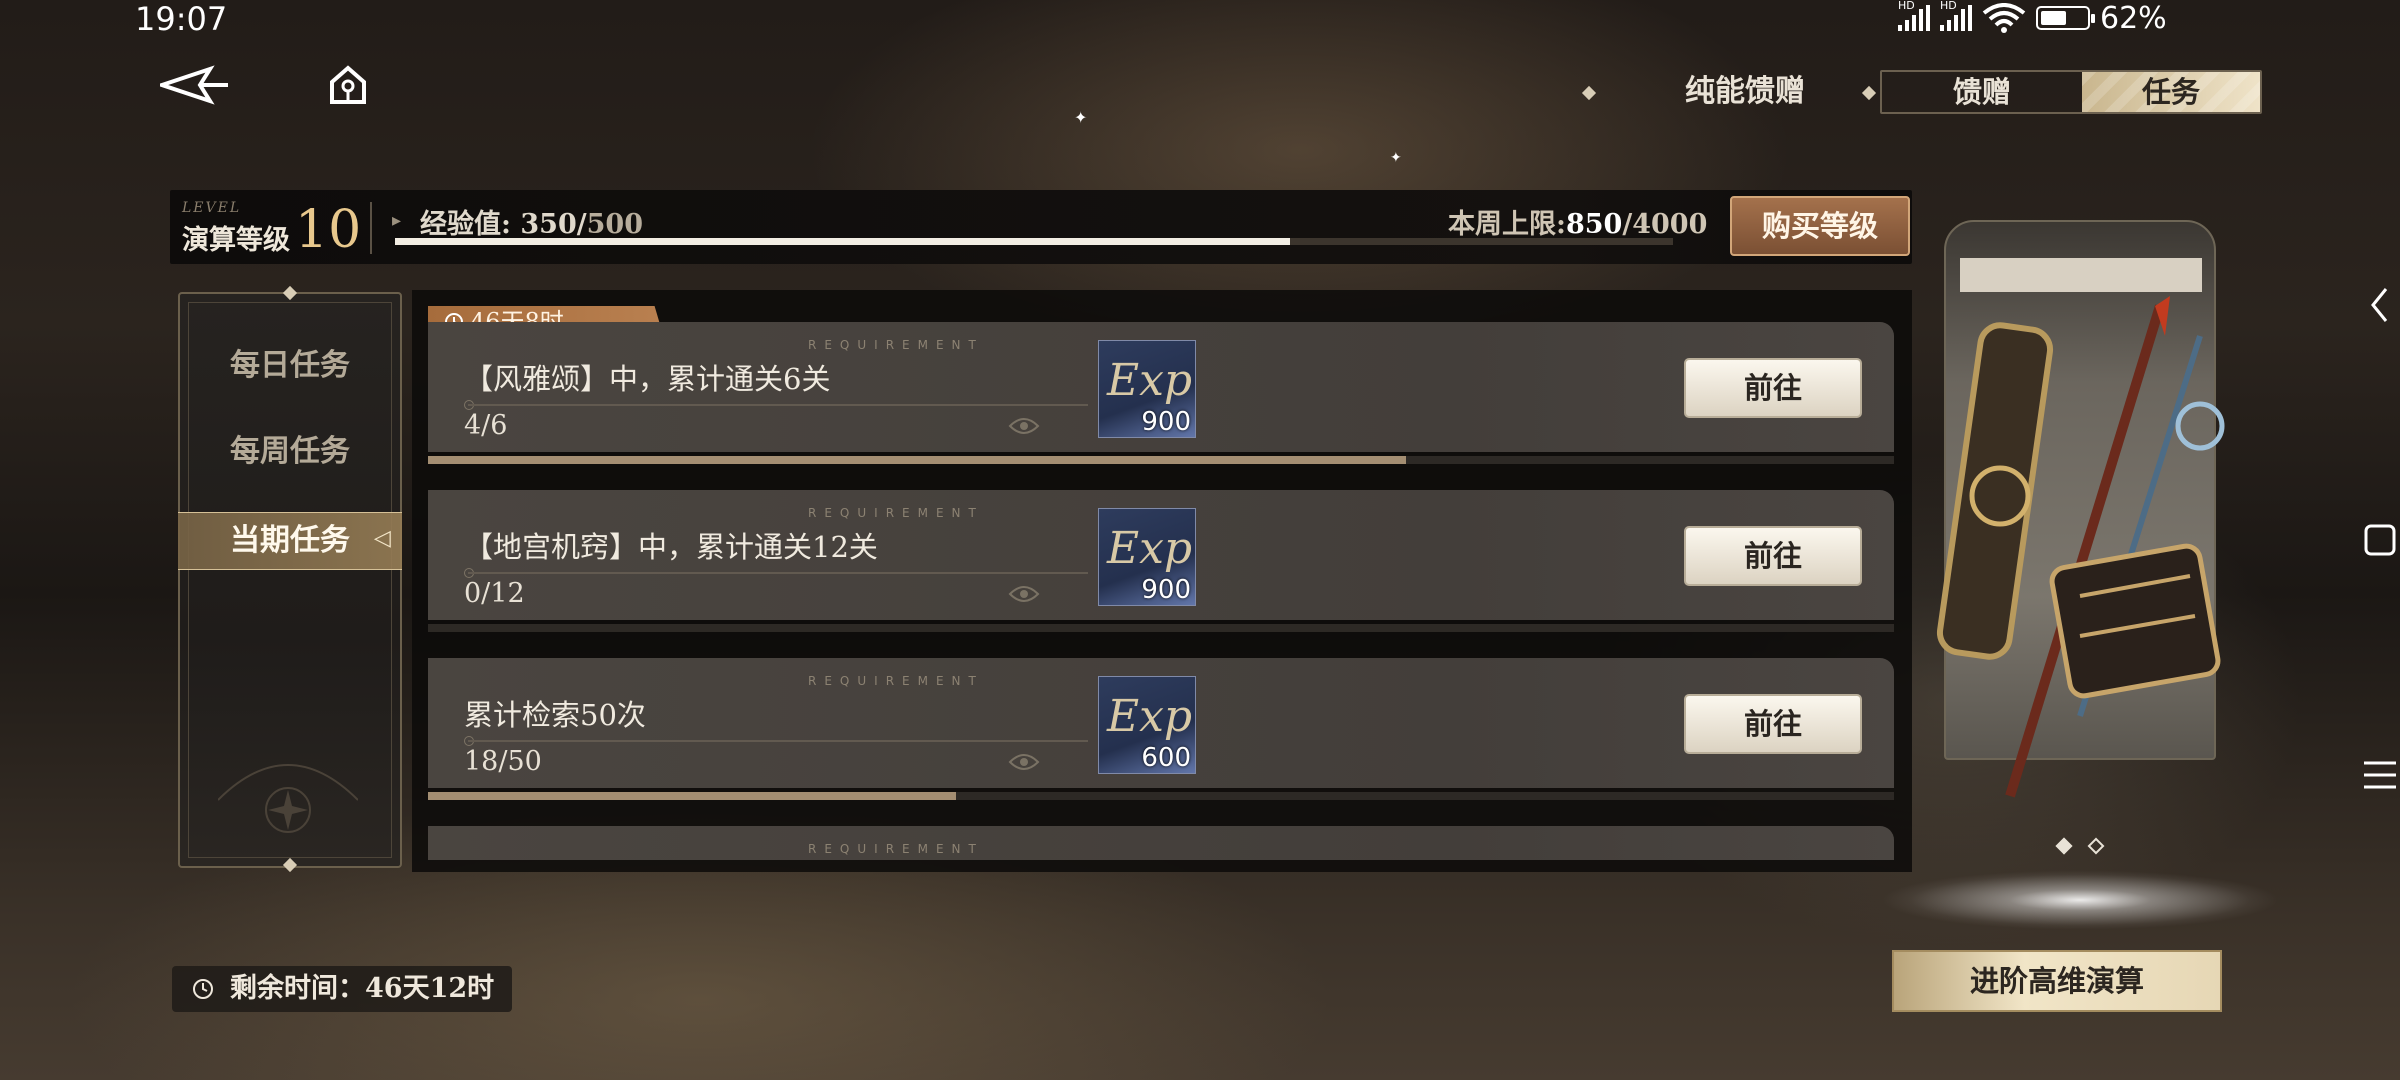  What do you see at coordinates (1745, 92) in the screenshot?
I see `tab-pure-gift: 纯能馈赠` at bounding box center [1745, 92].